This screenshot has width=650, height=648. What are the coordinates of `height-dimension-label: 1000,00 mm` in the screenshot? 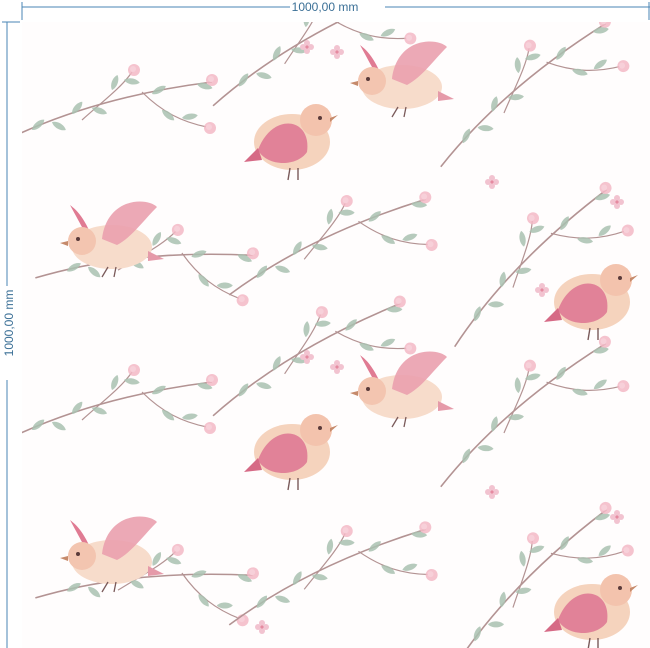 It's located at (9, 323).